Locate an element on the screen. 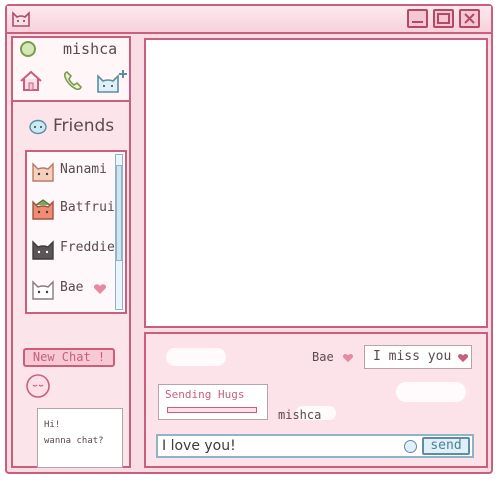 The height and width of the screenshot is (483, 500). bubble-line: Hi! is located at coordinates (52, 425).